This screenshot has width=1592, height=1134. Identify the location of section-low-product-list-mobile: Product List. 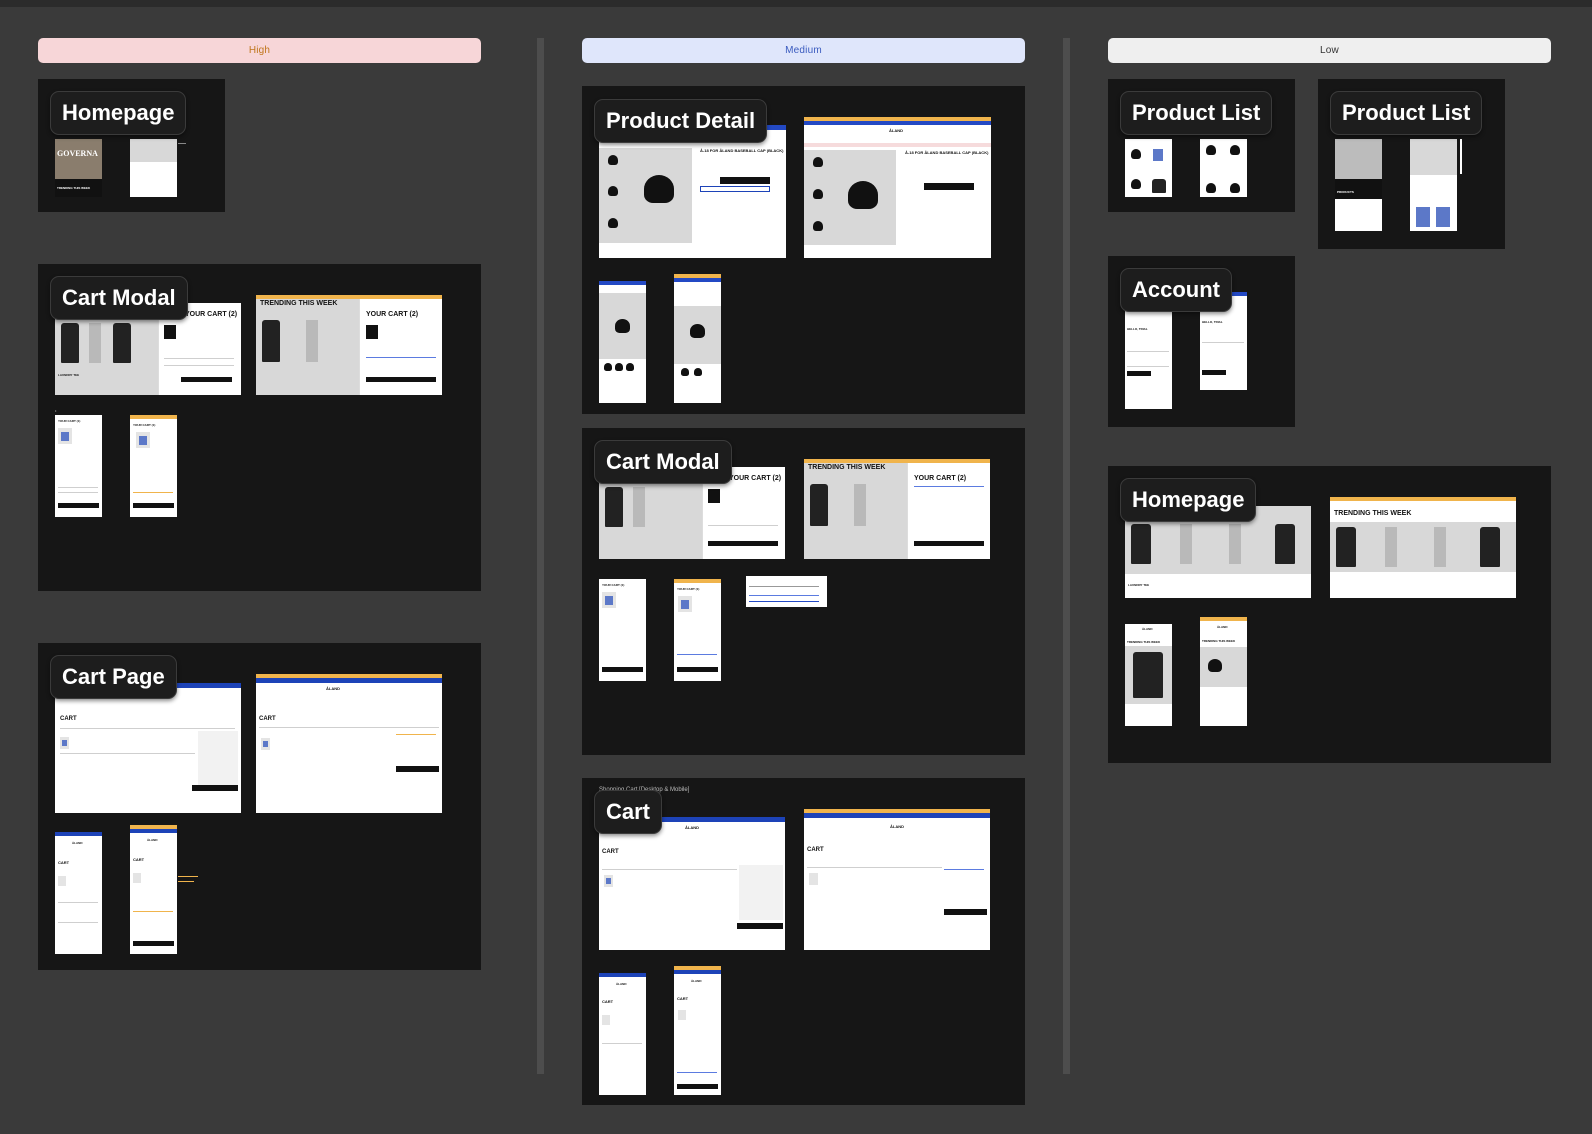
(1201, 145).